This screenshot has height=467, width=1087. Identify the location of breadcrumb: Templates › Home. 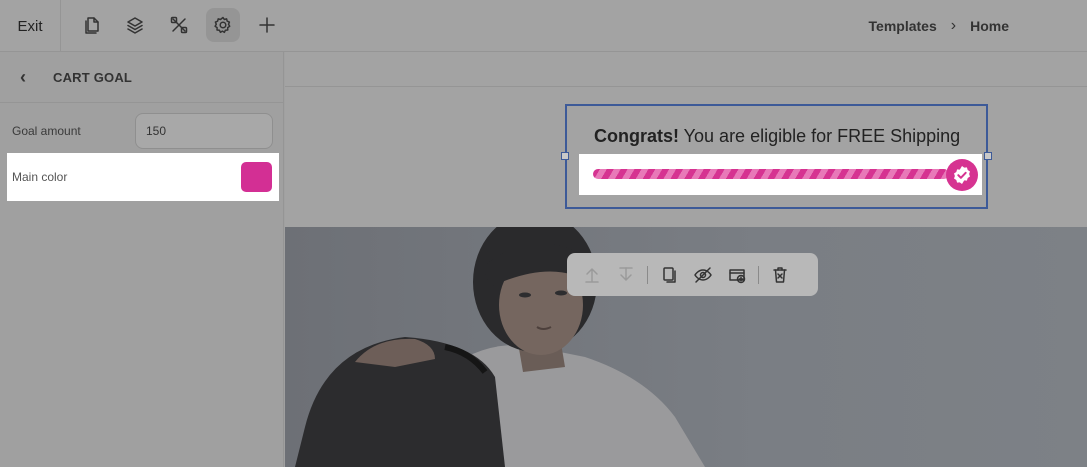
(939, 26).